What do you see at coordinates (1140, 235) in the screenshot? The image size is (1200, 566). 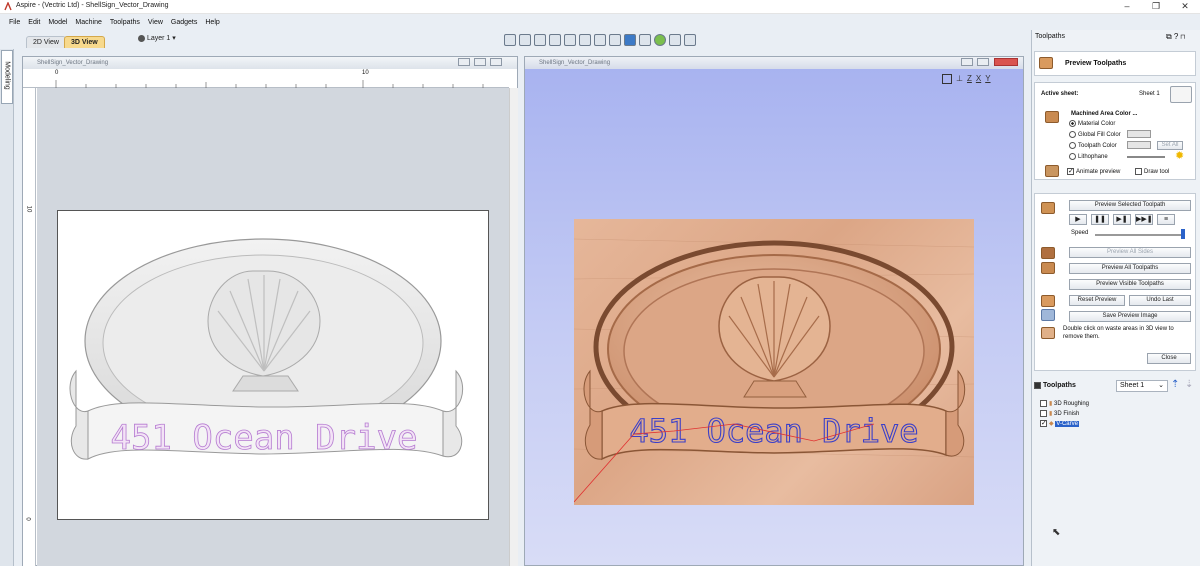 I see `speed-slider` at bounding box center [1140, 235].